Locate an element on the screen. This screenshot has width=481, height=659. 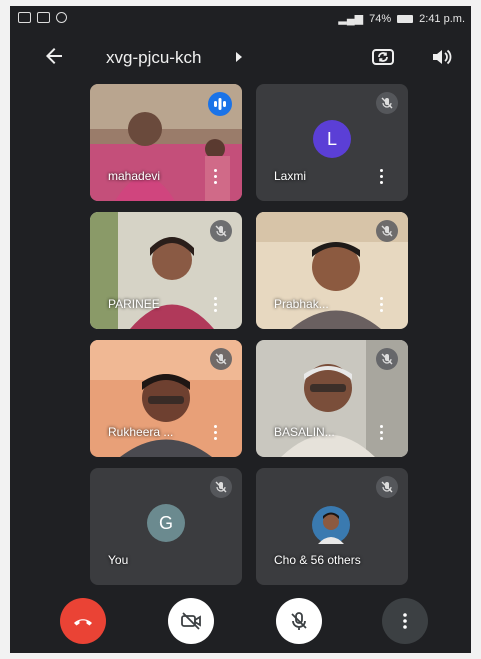
camera-off-icon is located at coordinates (191, 621).